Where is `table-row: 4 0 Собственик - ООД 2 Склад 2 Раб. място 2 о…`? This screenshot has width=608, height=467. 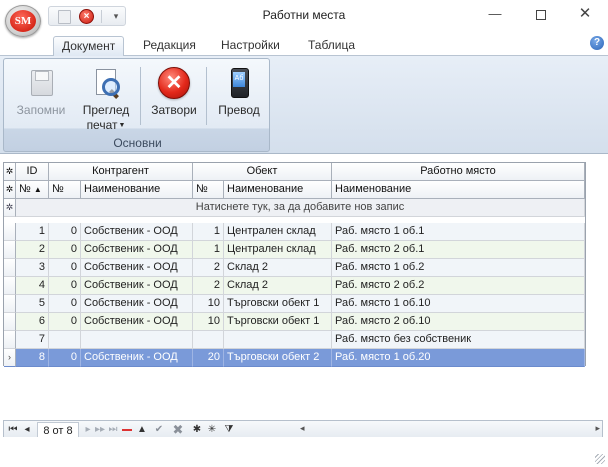 table-row: 4 0 Собственик - ООД 2 Склад 2 Раб. място 2 о… is located at coordinates (294, 286).